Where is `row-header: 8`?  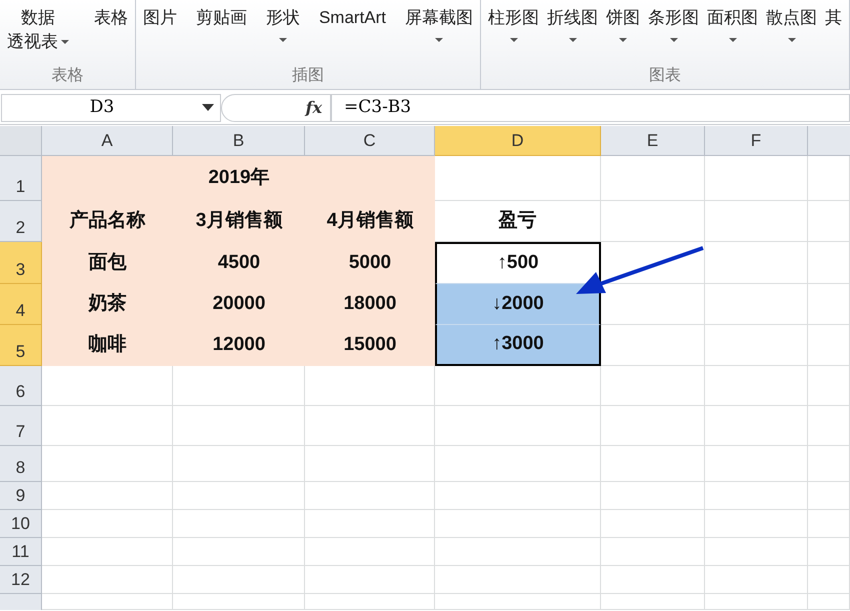 row-header: 8 is located at coordinates (21, 464).